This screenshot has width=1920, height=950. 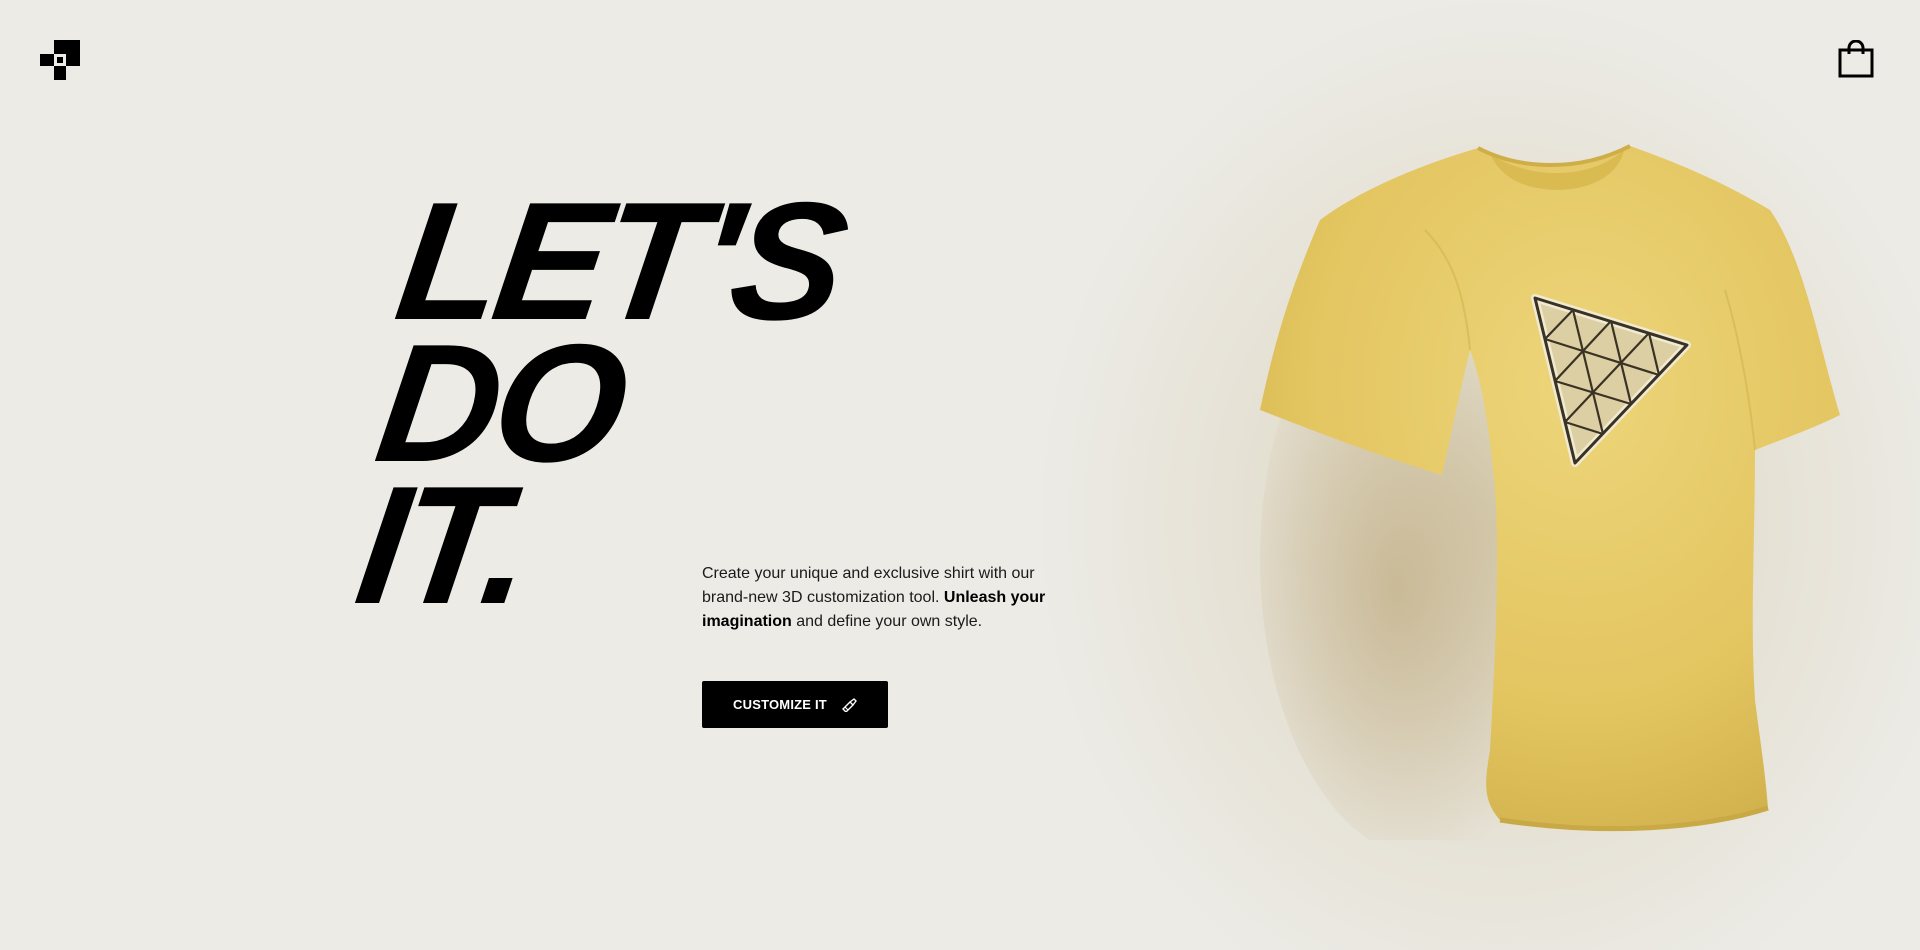 What do you see at coordinates (600, 403) in the screenshot?
I see `hero-headline: LET'S DO IT.` at bounding box center [600, 403].